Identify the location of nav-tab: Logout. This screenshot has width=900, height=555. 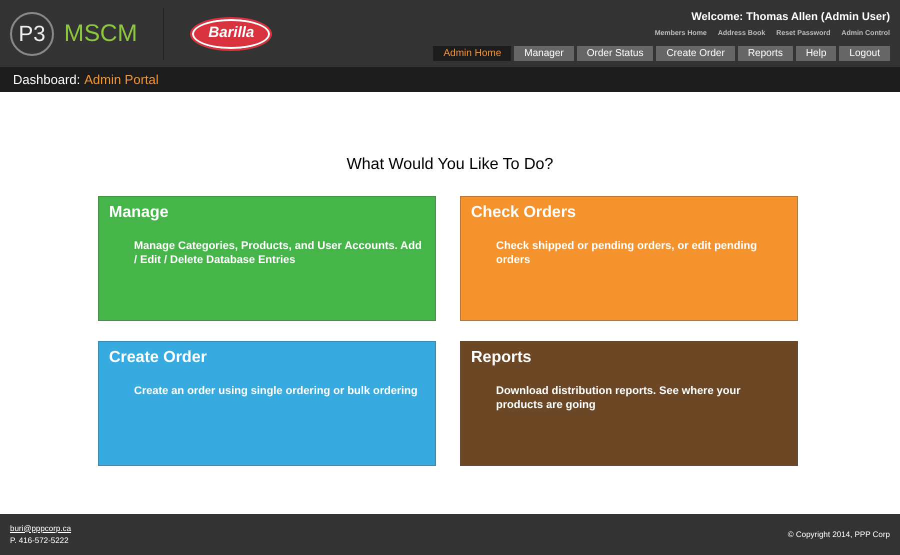
(864, 53).